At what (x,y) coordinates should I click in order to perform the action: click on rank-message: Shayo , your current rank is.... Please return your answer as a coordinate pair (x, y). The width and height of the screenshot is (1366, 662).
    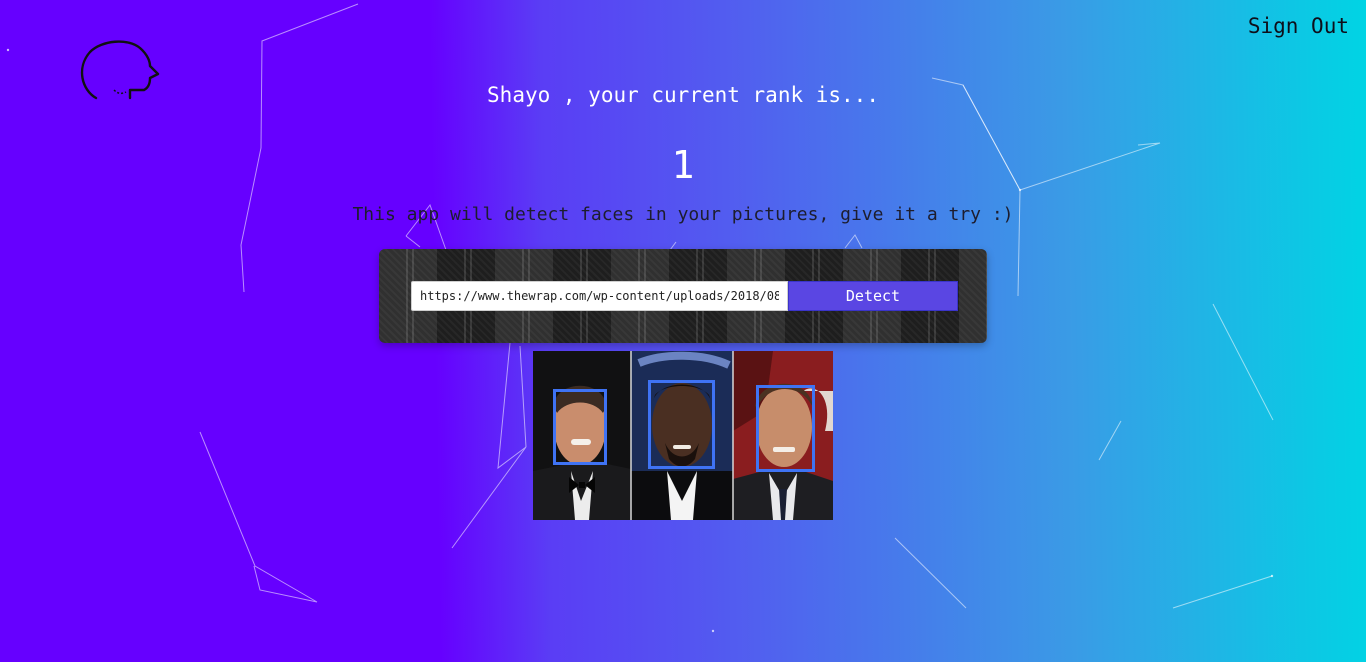
    Looking at the image, I should click on (683, 95).